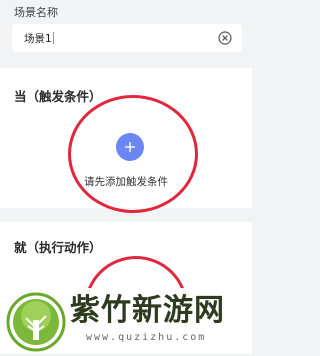  I want to click on scene-name-label: 场景名称, so click(36, 12).